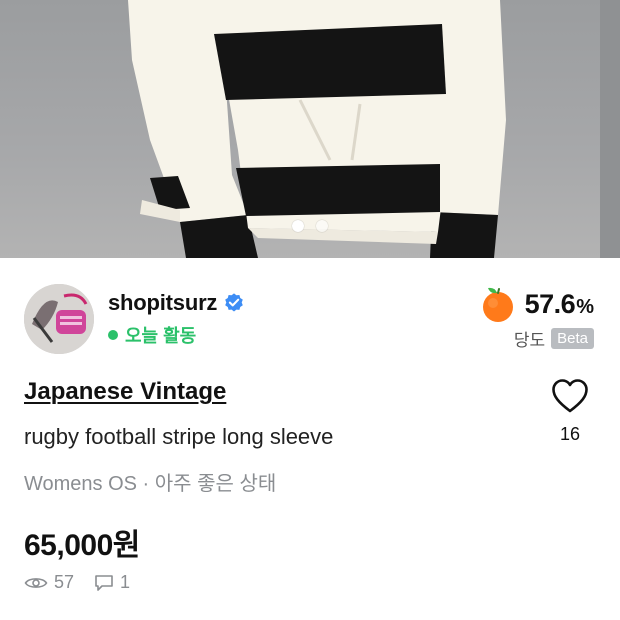 The image size is (620, 620). I want to click on like-count: 16, so click(570, 434).